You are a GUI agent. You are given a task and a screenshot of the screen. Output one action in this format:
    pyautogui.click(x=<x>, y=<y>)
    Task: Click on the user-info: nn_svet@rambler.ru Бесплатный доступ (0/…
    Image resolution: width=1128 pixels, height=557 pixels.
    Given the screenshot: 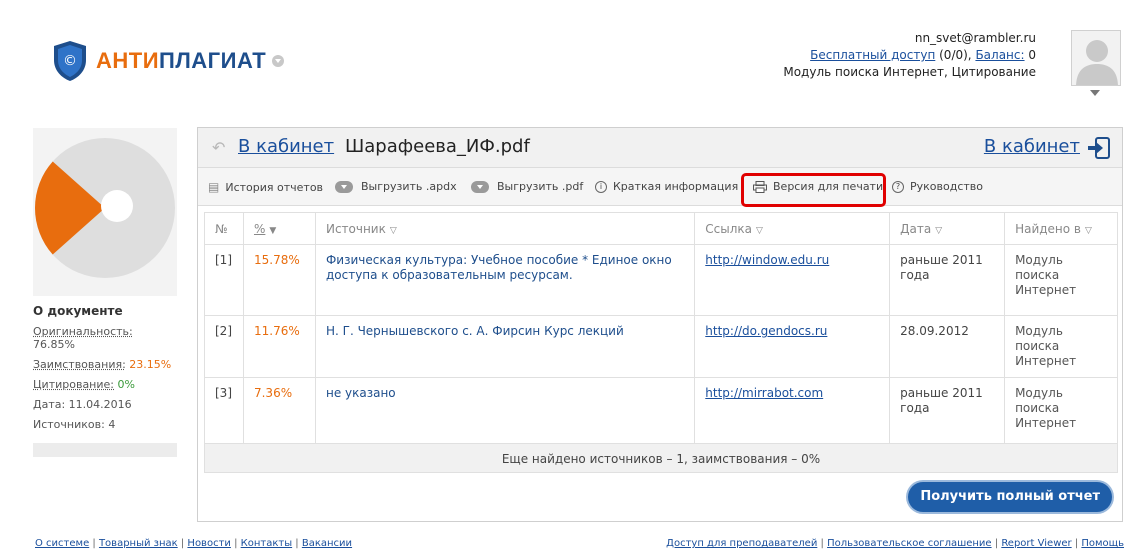 What is the action you would take?
    pyautogui.click(x=909, y=55)
    